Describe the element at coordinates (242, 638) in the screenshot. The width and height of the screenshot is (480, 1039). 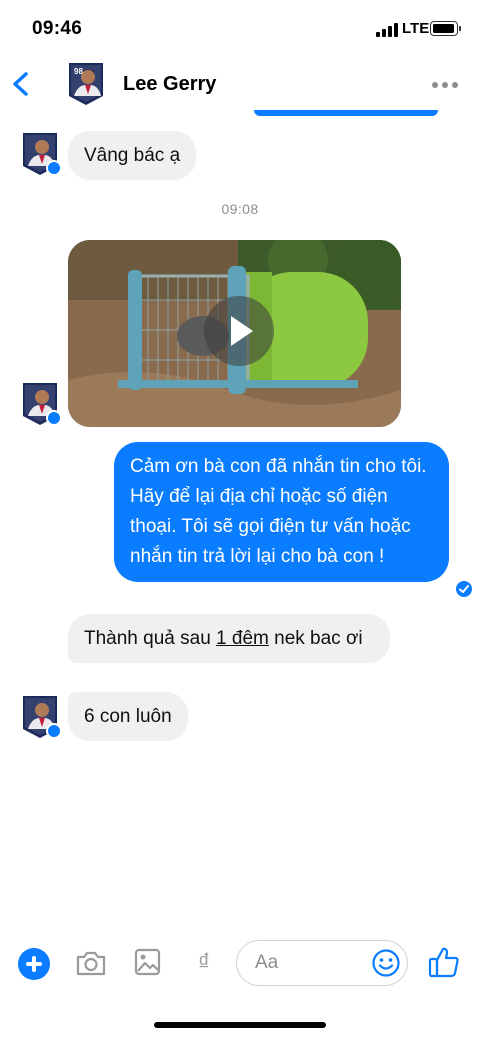
I see `message-link: 1 đêm` at that location.